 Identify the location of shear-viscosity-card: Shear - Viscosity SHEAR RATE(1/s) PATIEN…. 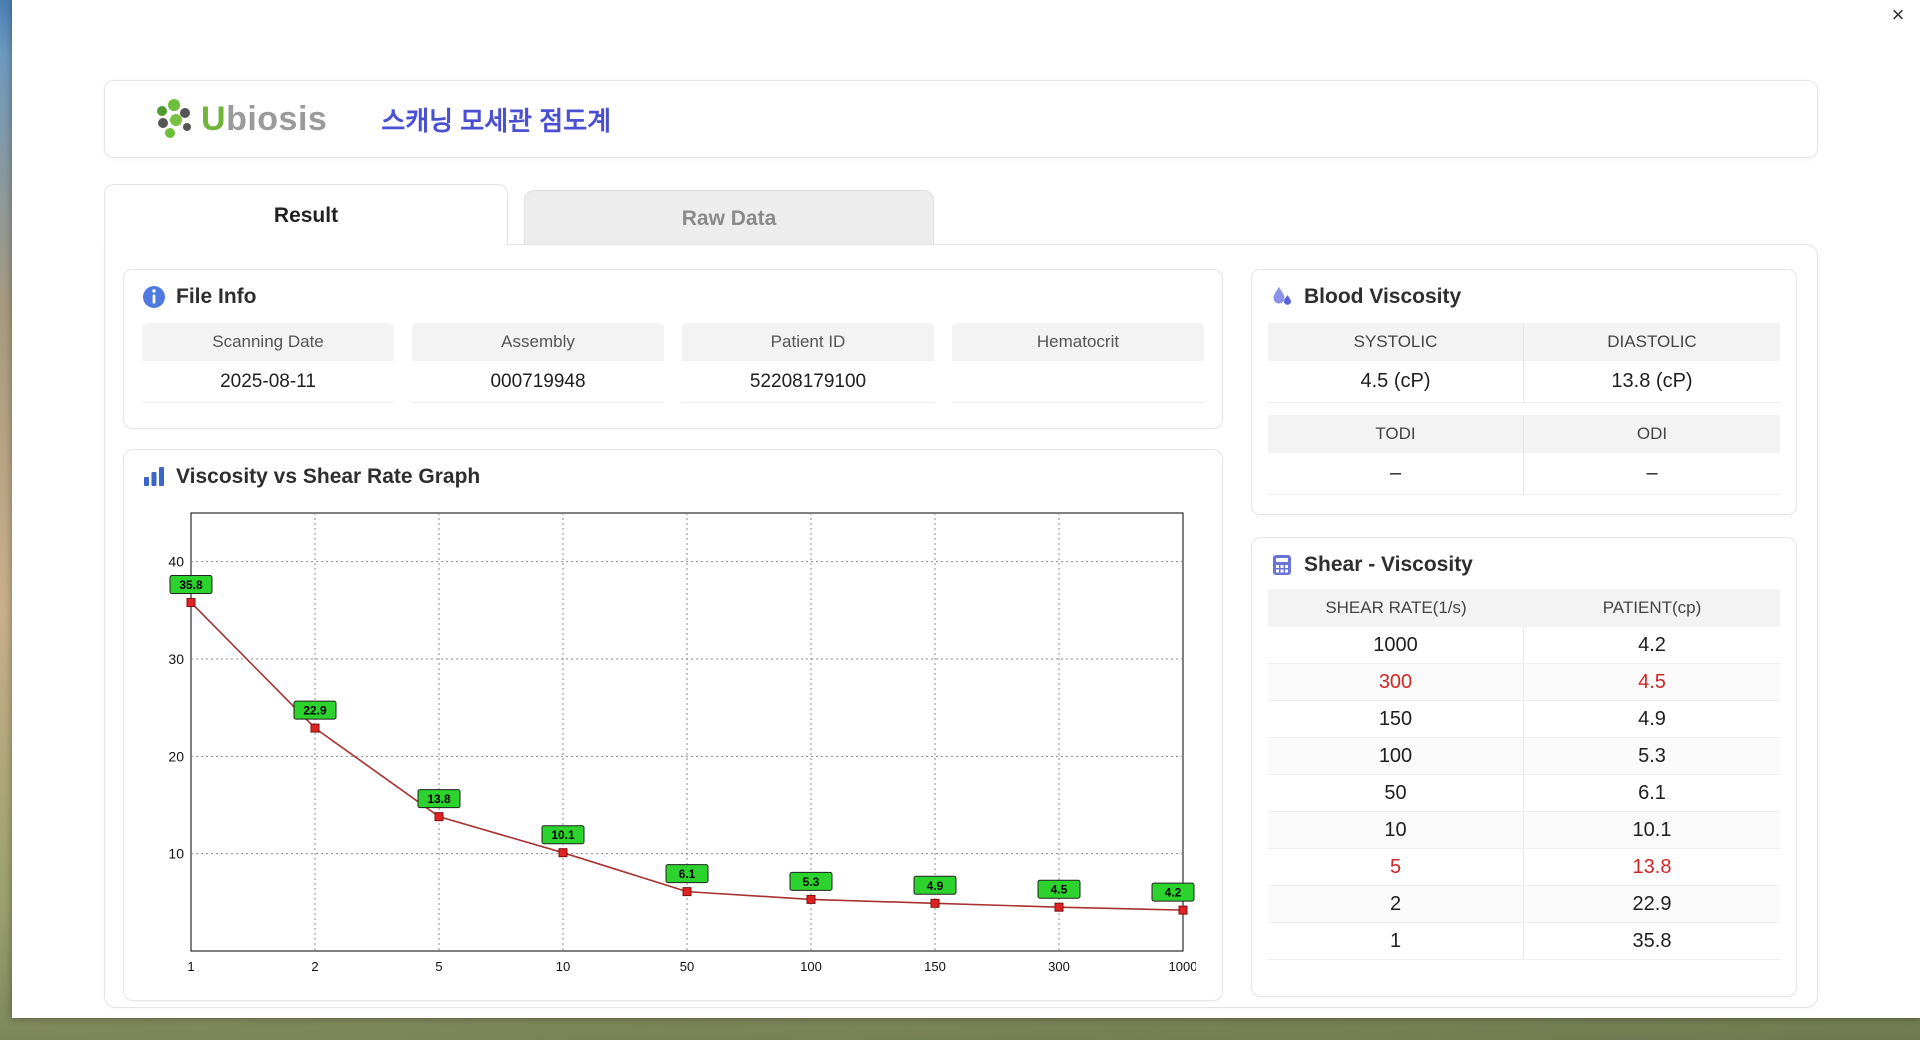
(1524, 767).